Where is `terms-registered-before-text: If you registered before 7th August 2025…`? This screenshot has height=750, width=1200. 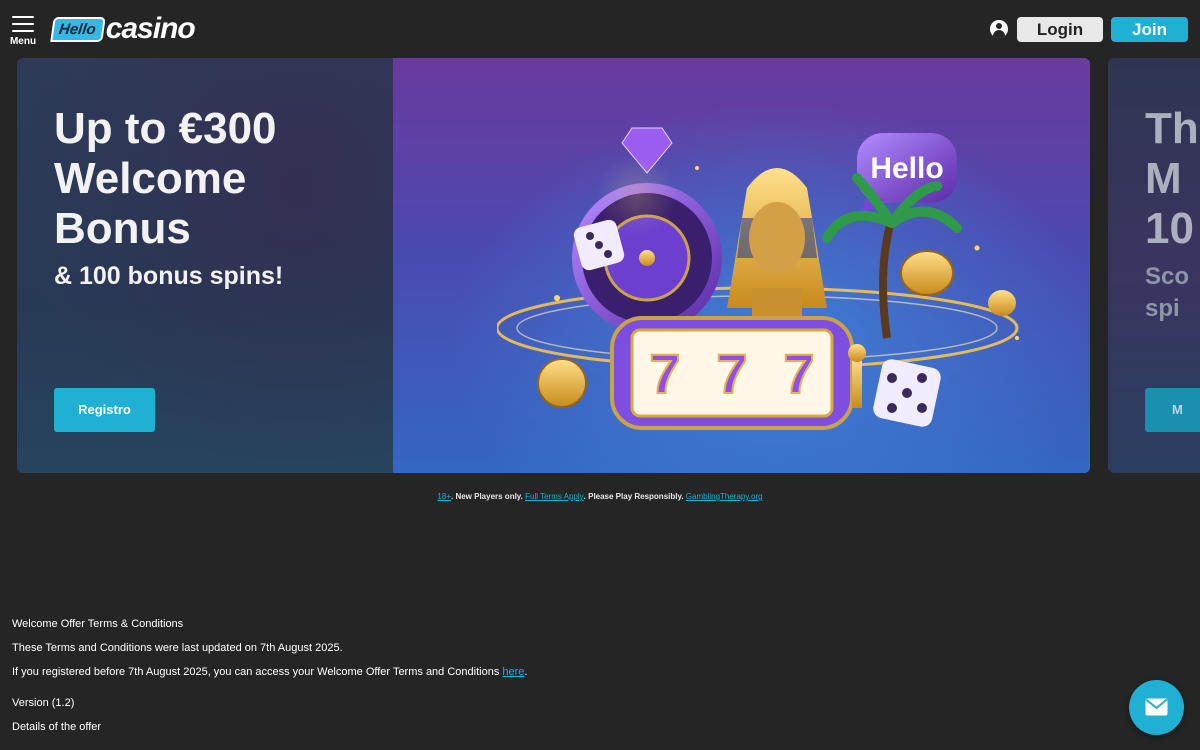
terms-registered-before-text: If you registered before 7th August 2025… is located at coordinates (257, 672).